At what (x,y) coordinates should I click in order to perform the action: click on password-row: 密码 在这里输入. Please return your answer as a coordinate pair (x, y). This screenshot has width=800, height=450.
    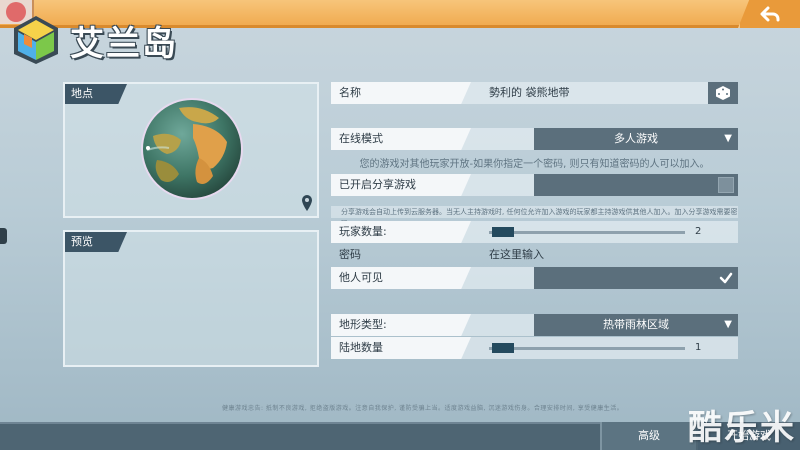
    Looking at the image, I should click on (534, 255).